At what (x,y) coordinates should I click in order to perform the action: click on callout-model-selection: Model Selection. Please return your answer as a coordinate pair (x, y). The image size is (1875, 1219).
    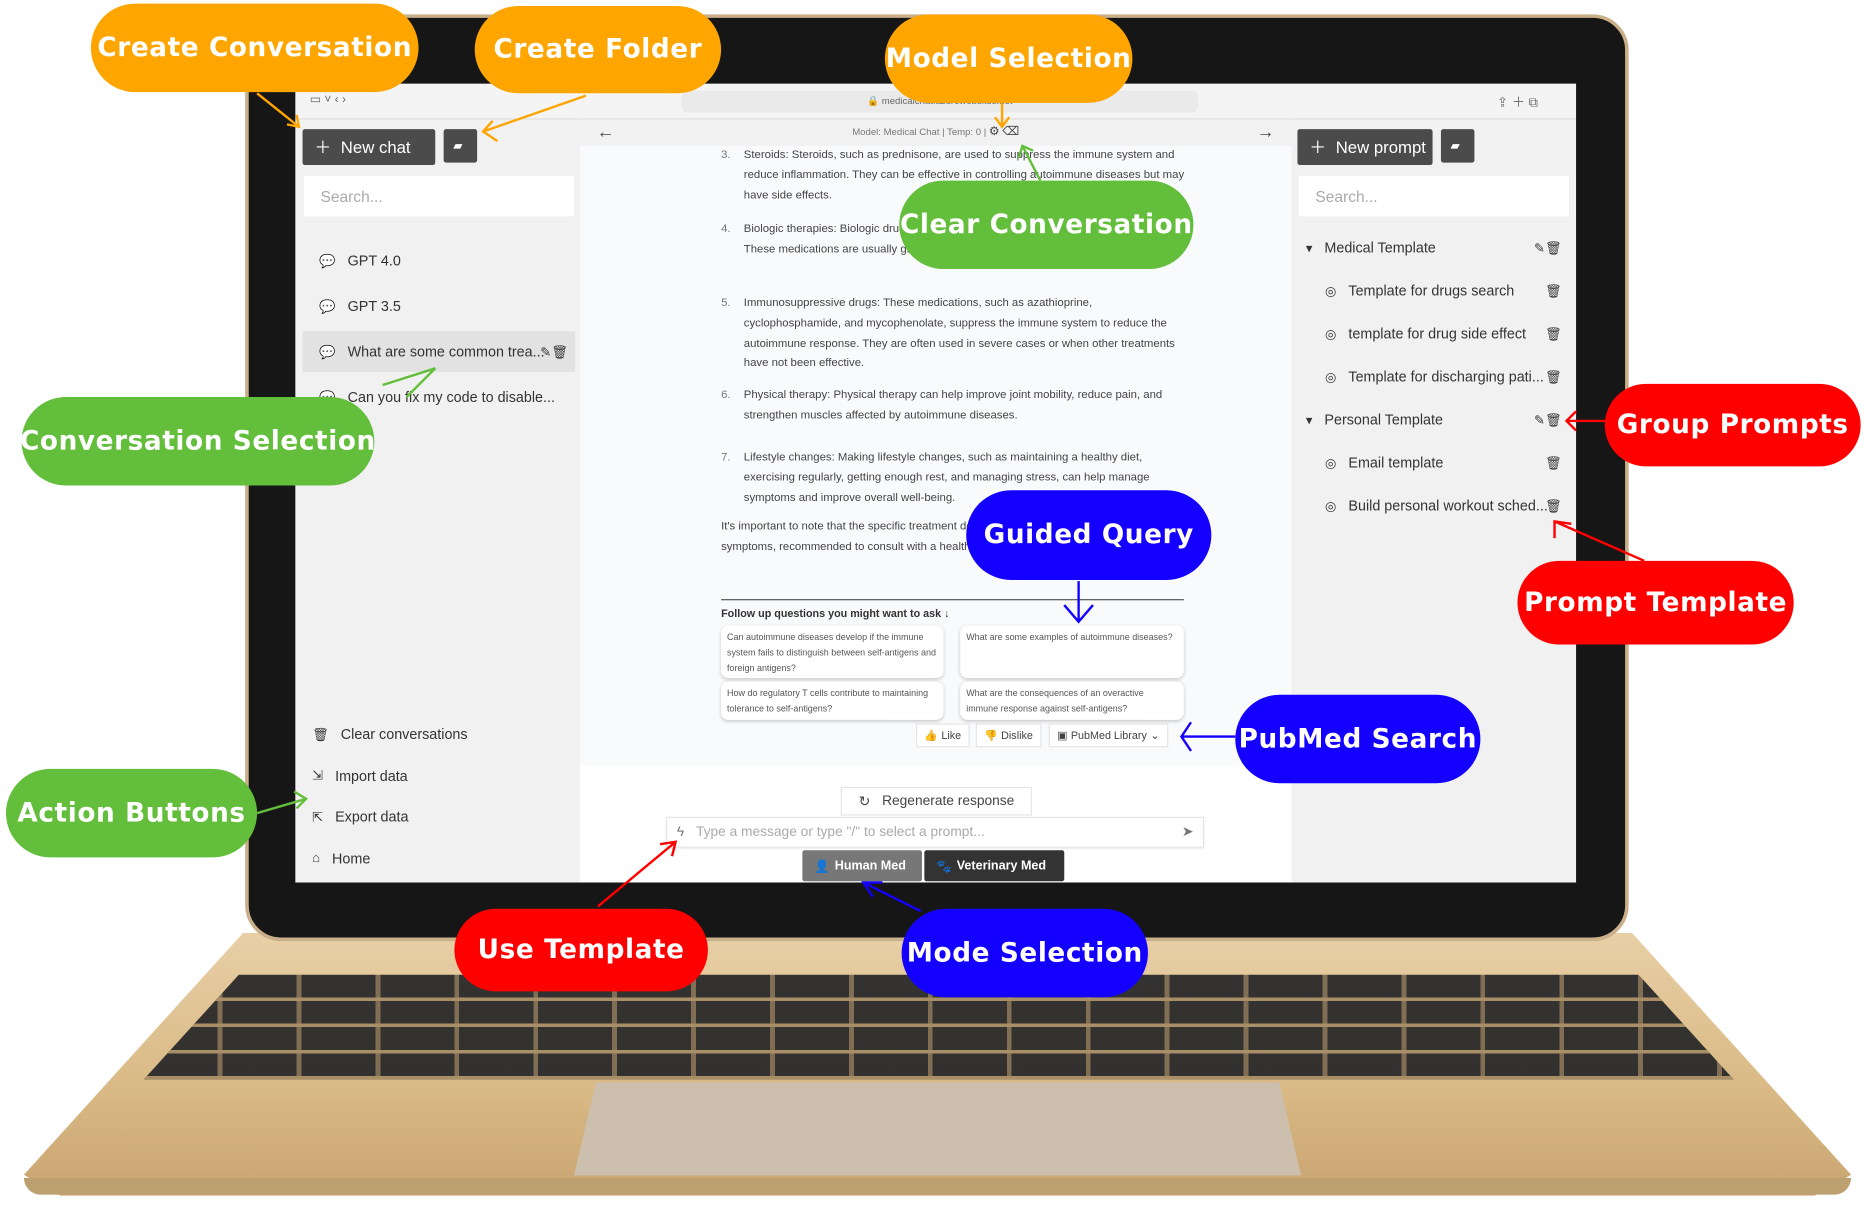
    Looking at the image, I should click on (1008, 58).